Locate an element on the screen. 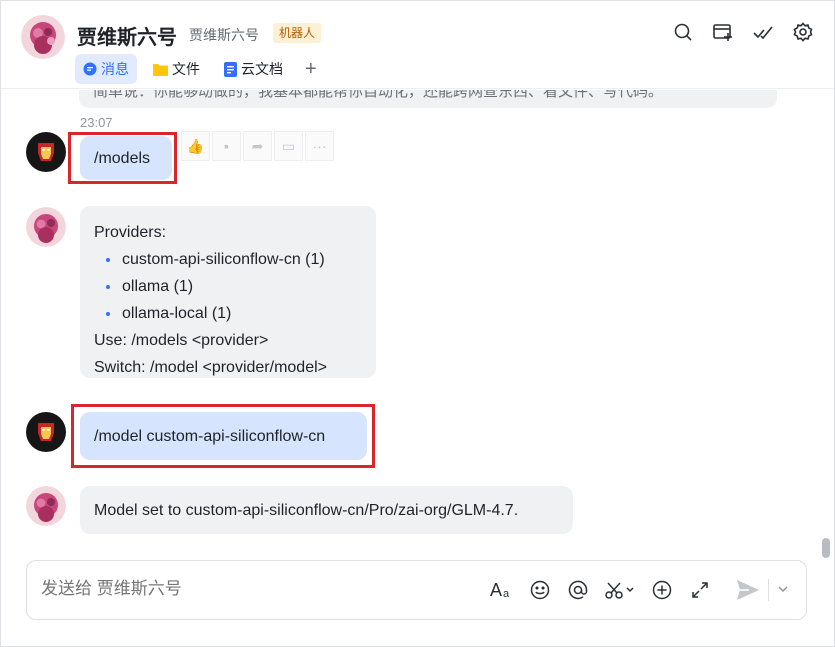 The width and height of the screenshot is (835, 647). tab-files: 文件 is located at coordinates (176, 69).